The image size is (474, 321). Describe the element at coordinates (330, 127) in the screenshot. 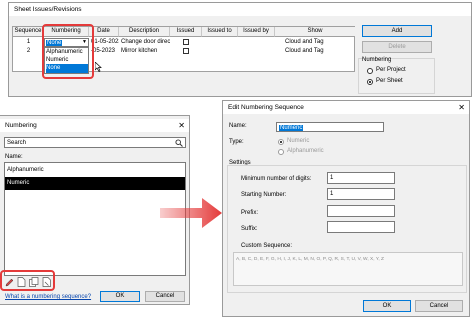

I see `seq-name-input: Numeric` at that location.